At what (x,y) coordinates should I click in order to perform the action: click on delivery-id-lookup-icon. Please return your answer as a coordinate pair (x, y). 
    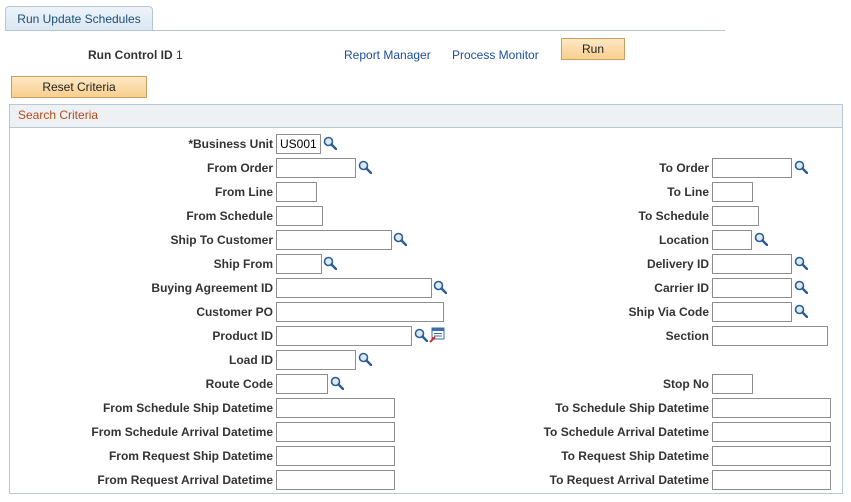
    Looking at the image, I should click on (801, 263).